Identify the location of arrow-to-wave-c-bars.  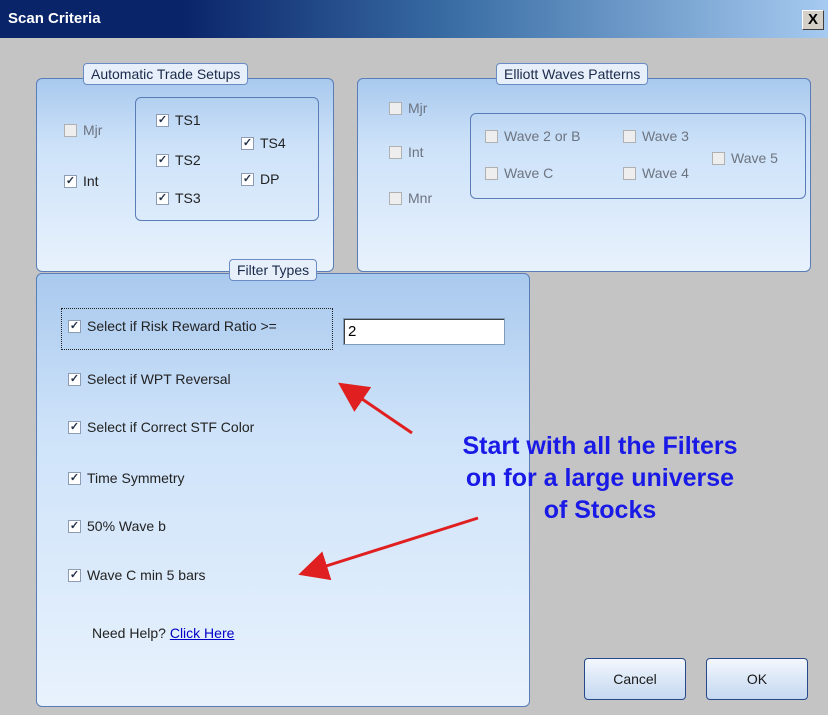
(388, 548).